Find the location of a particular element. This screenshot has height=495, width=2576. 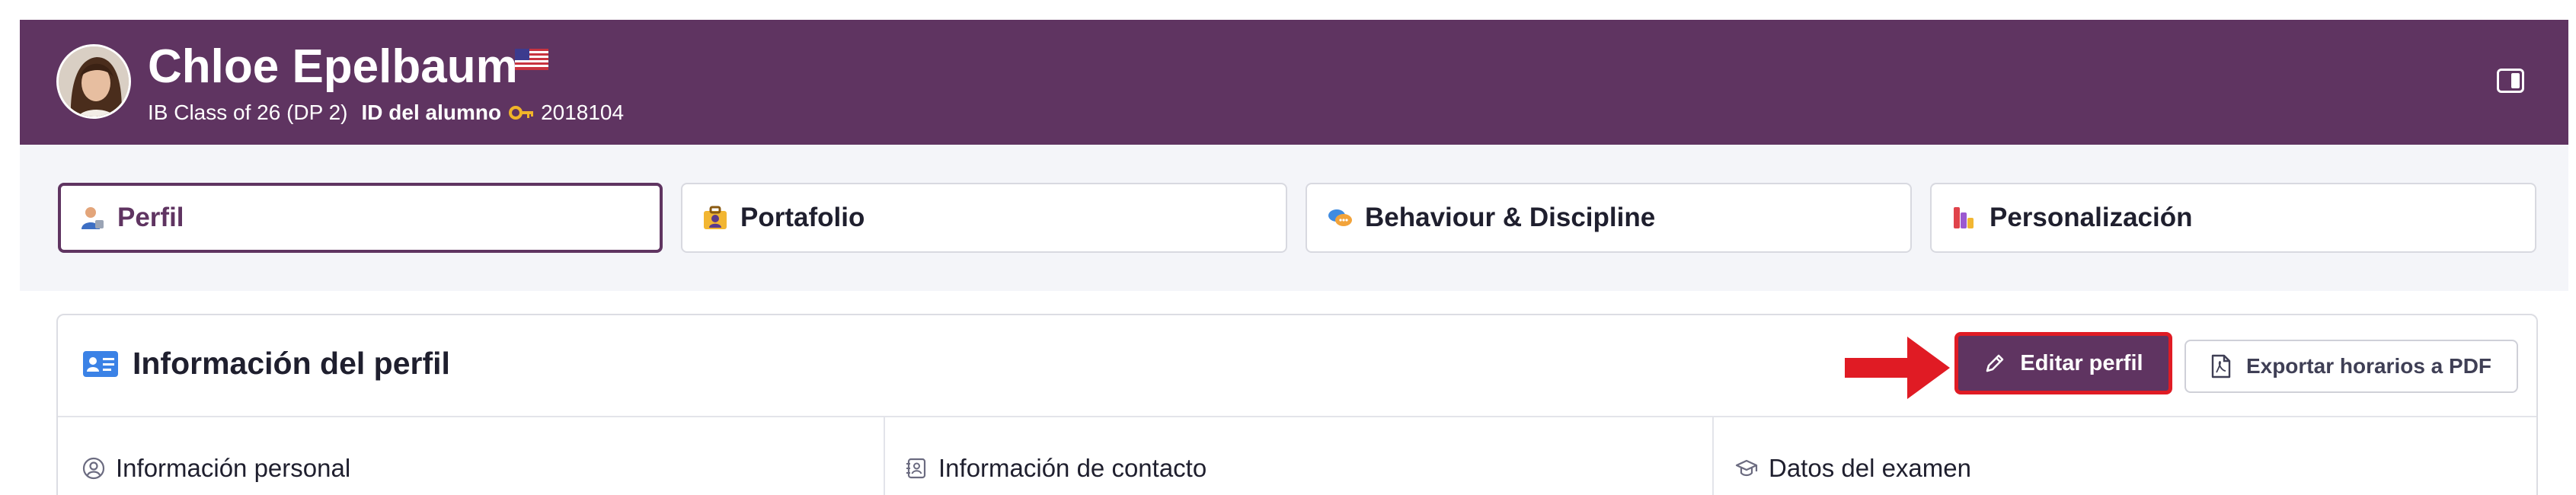

section-exam-data: Datos del examen is located at coordinates (1853, 468).